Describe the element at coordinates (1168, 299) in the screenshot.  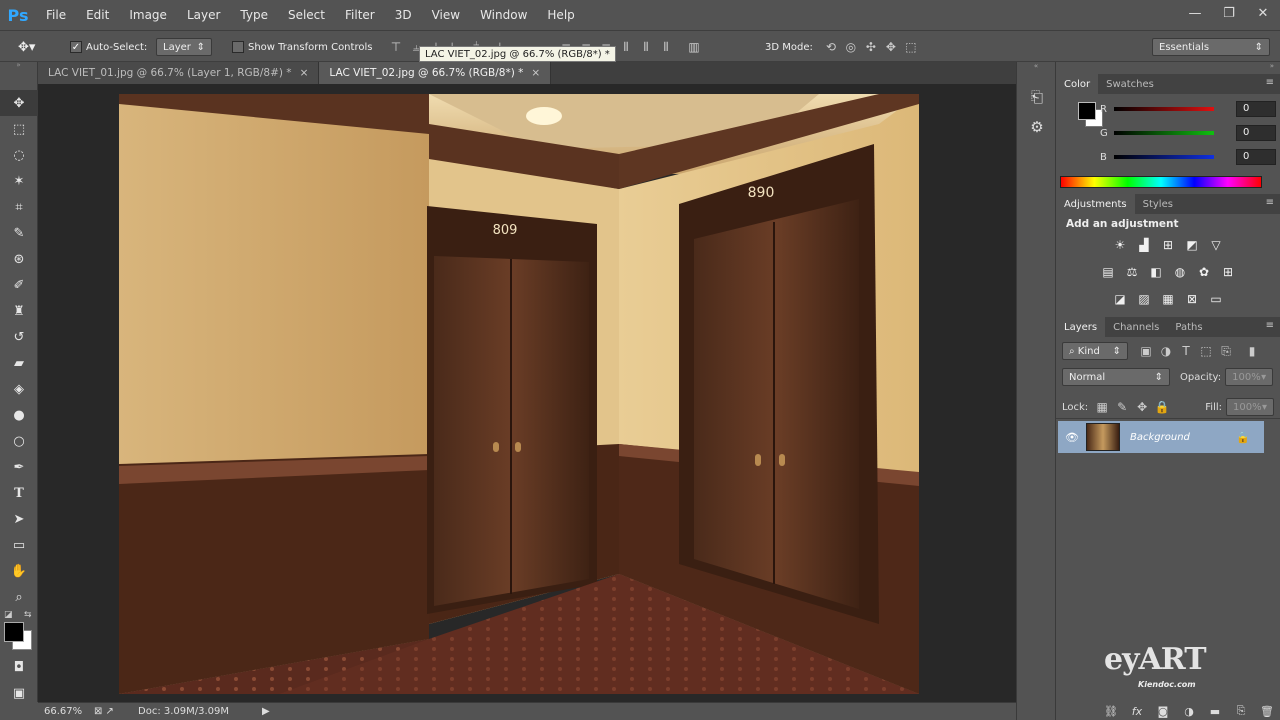
I see `threshold-icon: ▦` at that location.